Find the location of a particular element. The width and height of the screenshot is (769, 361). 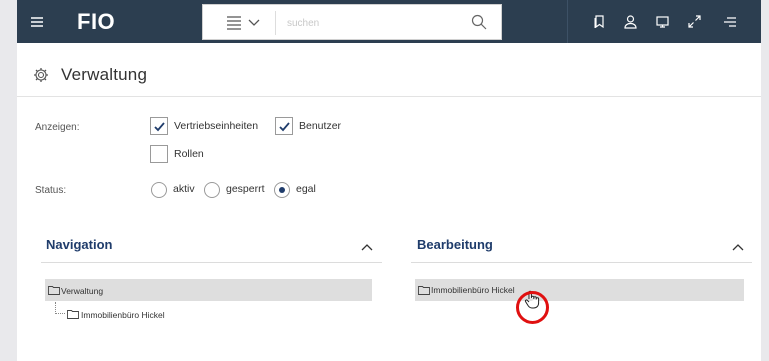

tree-connector is located at coordinates (60, 308).